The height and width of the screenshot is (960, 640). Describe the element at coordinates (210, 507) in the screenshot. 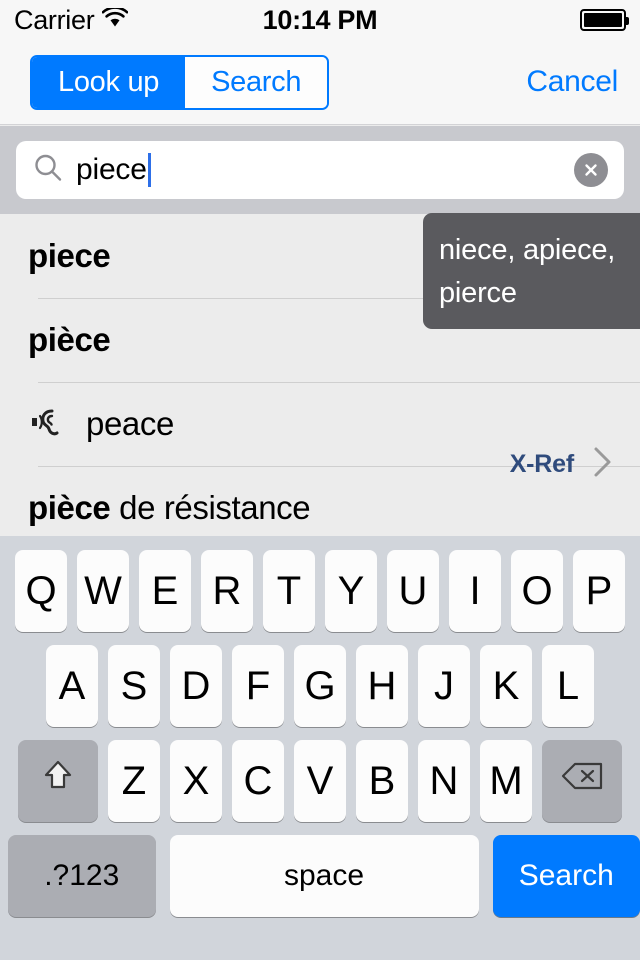

I see `result-word-rest: de résistance` at that location.